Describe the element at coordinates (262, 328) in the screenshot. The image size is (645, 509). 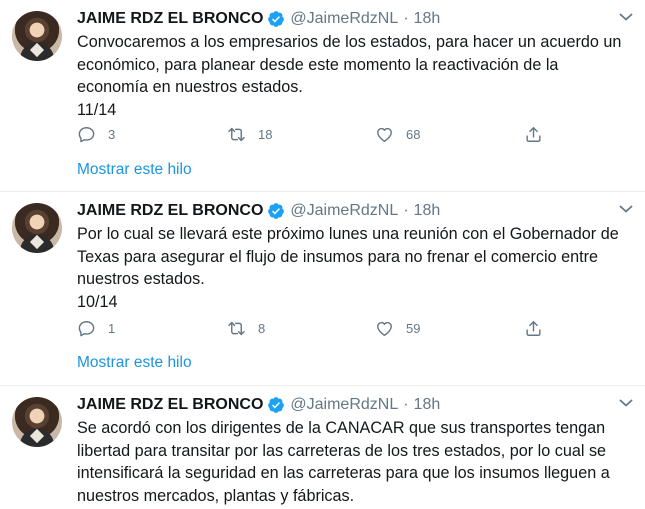
I see `retweet-count: 8` at that location.